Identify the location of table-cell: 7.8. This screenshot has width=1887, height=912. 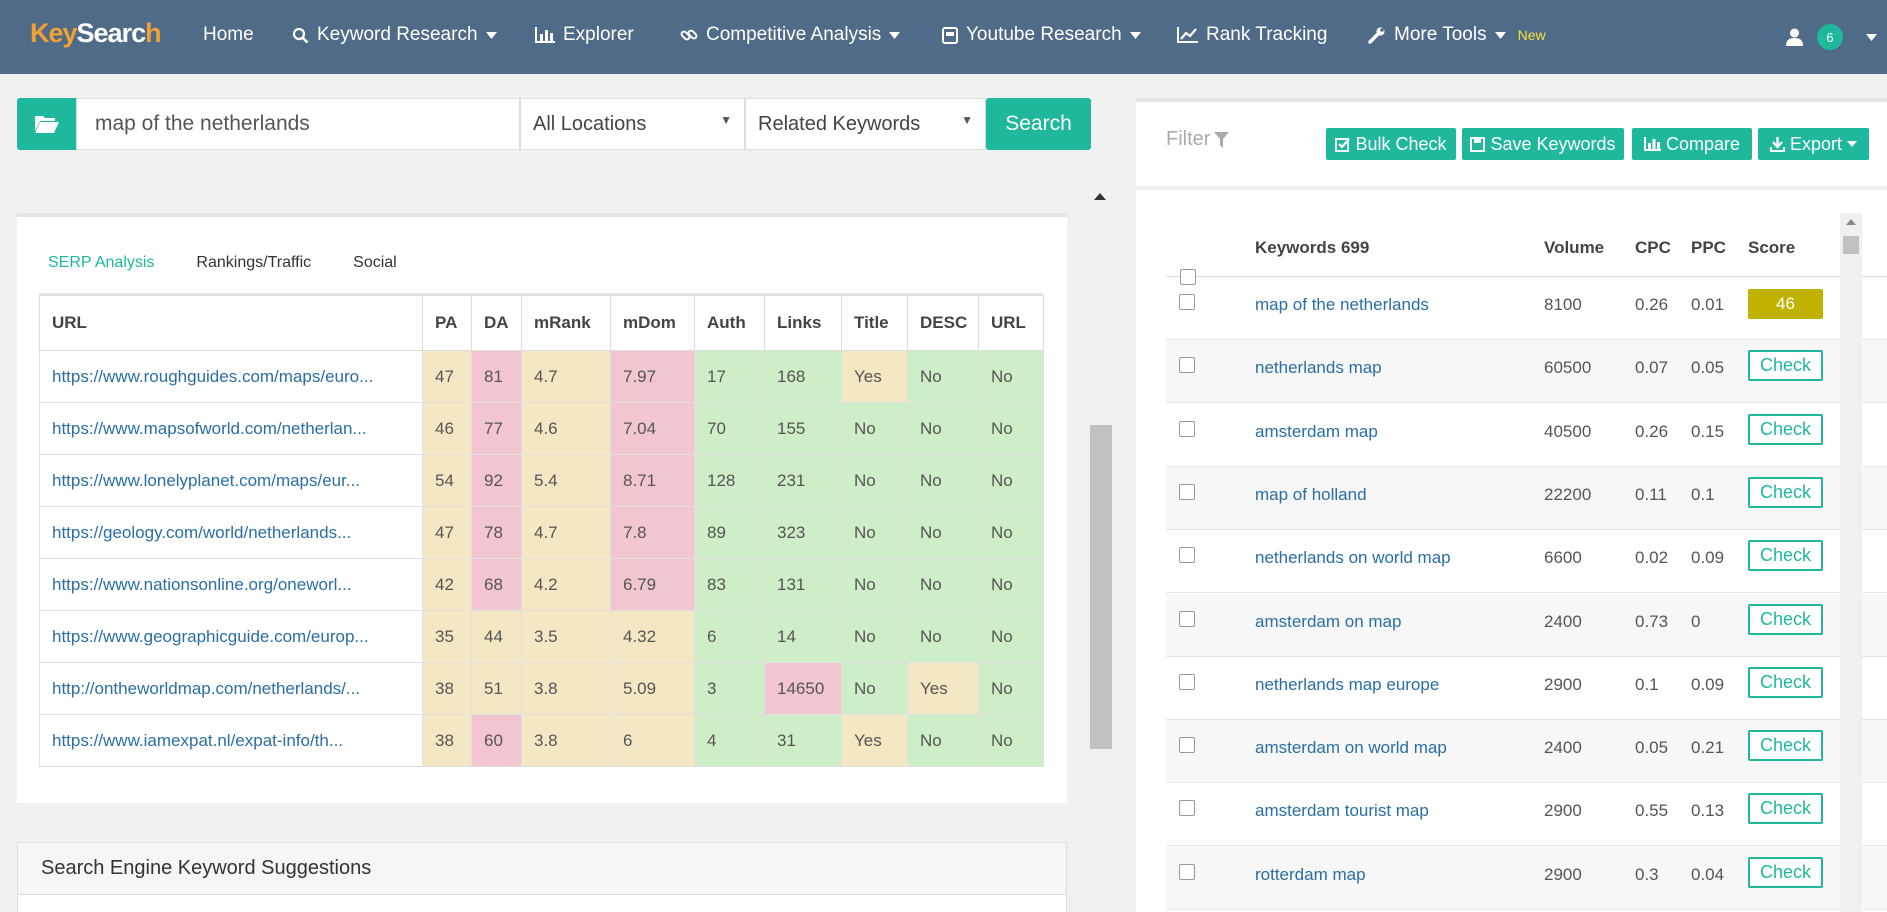
(652, 532).